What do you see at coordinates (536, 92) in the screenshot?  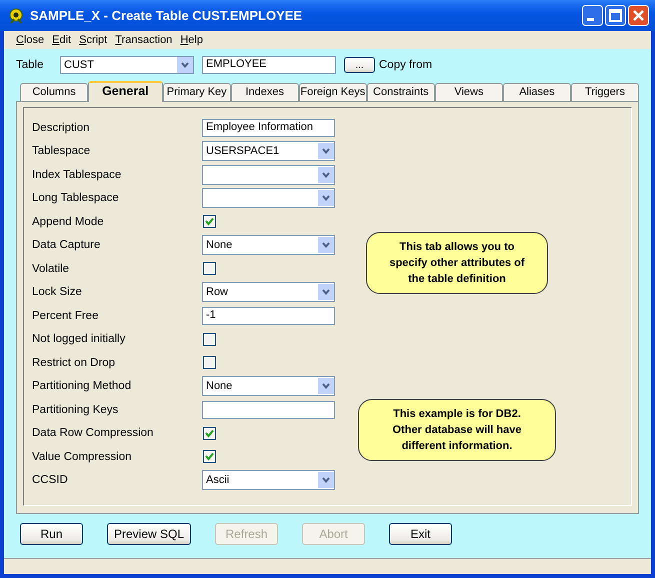 I see `tab: Aliases` at bounding box center [536, 92].